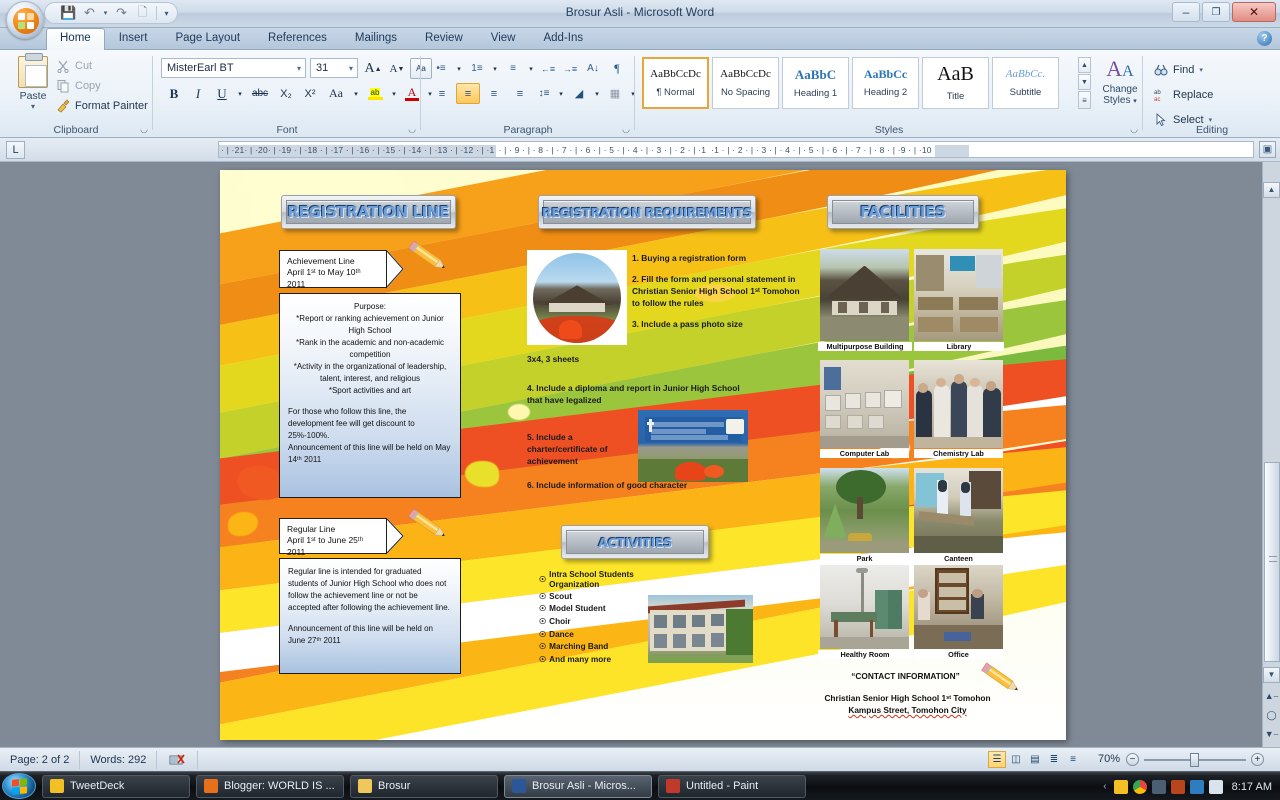  What do you see at coordinates (1139, 786) in the screenshot?
I see `chrome-tray-icon` at bounding box center [1139, 786].